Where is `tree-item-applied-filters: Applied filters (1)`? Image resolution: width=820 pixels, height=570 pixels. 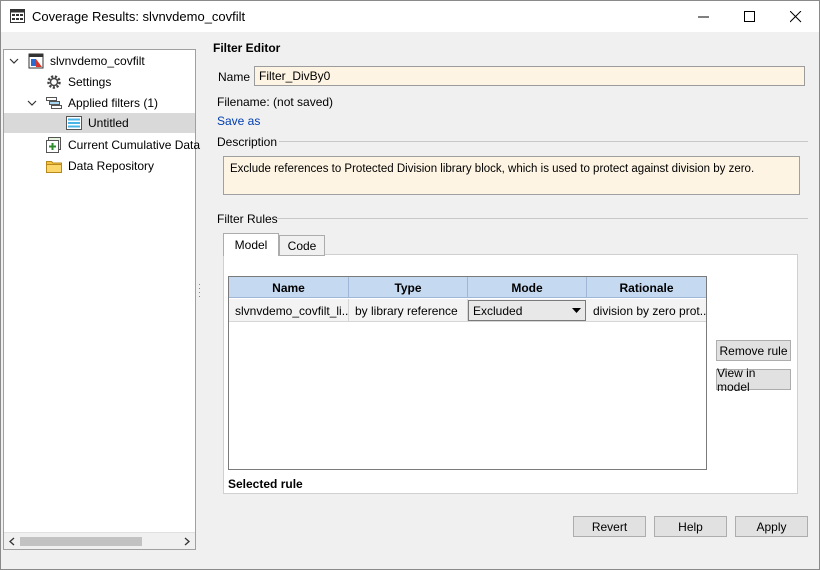 tree-item-applied-filters: Applied filters (1) is located at coordinates (92, 103).